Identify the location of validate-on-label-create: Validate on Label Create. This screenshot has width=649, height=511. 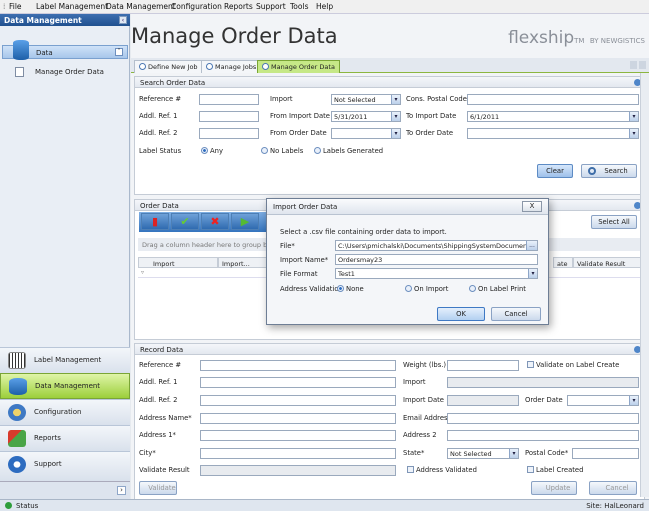
(573, 365).